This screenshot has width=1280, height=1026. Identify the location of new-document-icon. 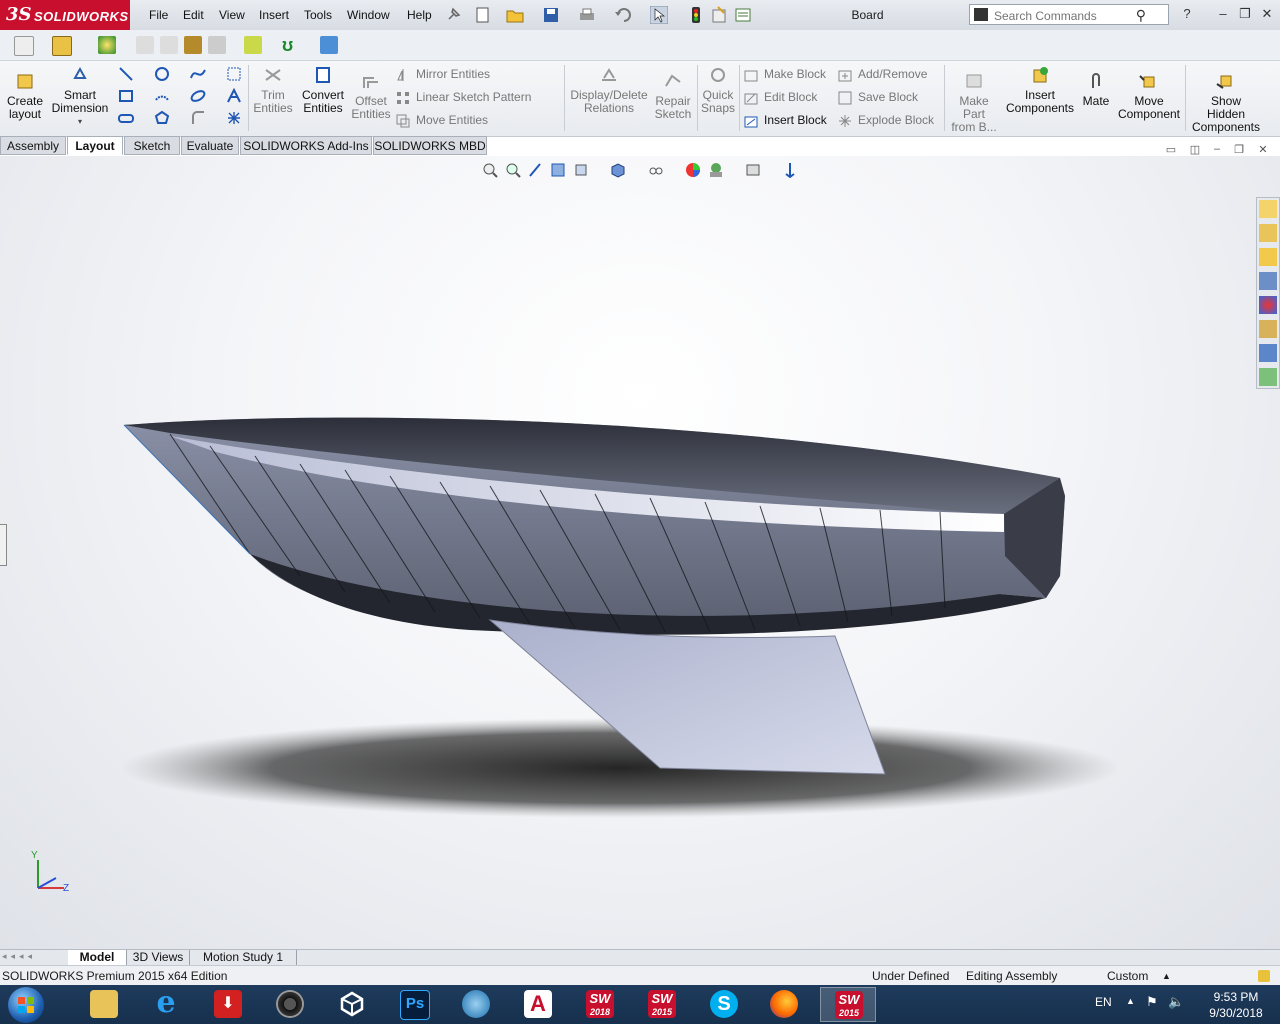
(483, 15).